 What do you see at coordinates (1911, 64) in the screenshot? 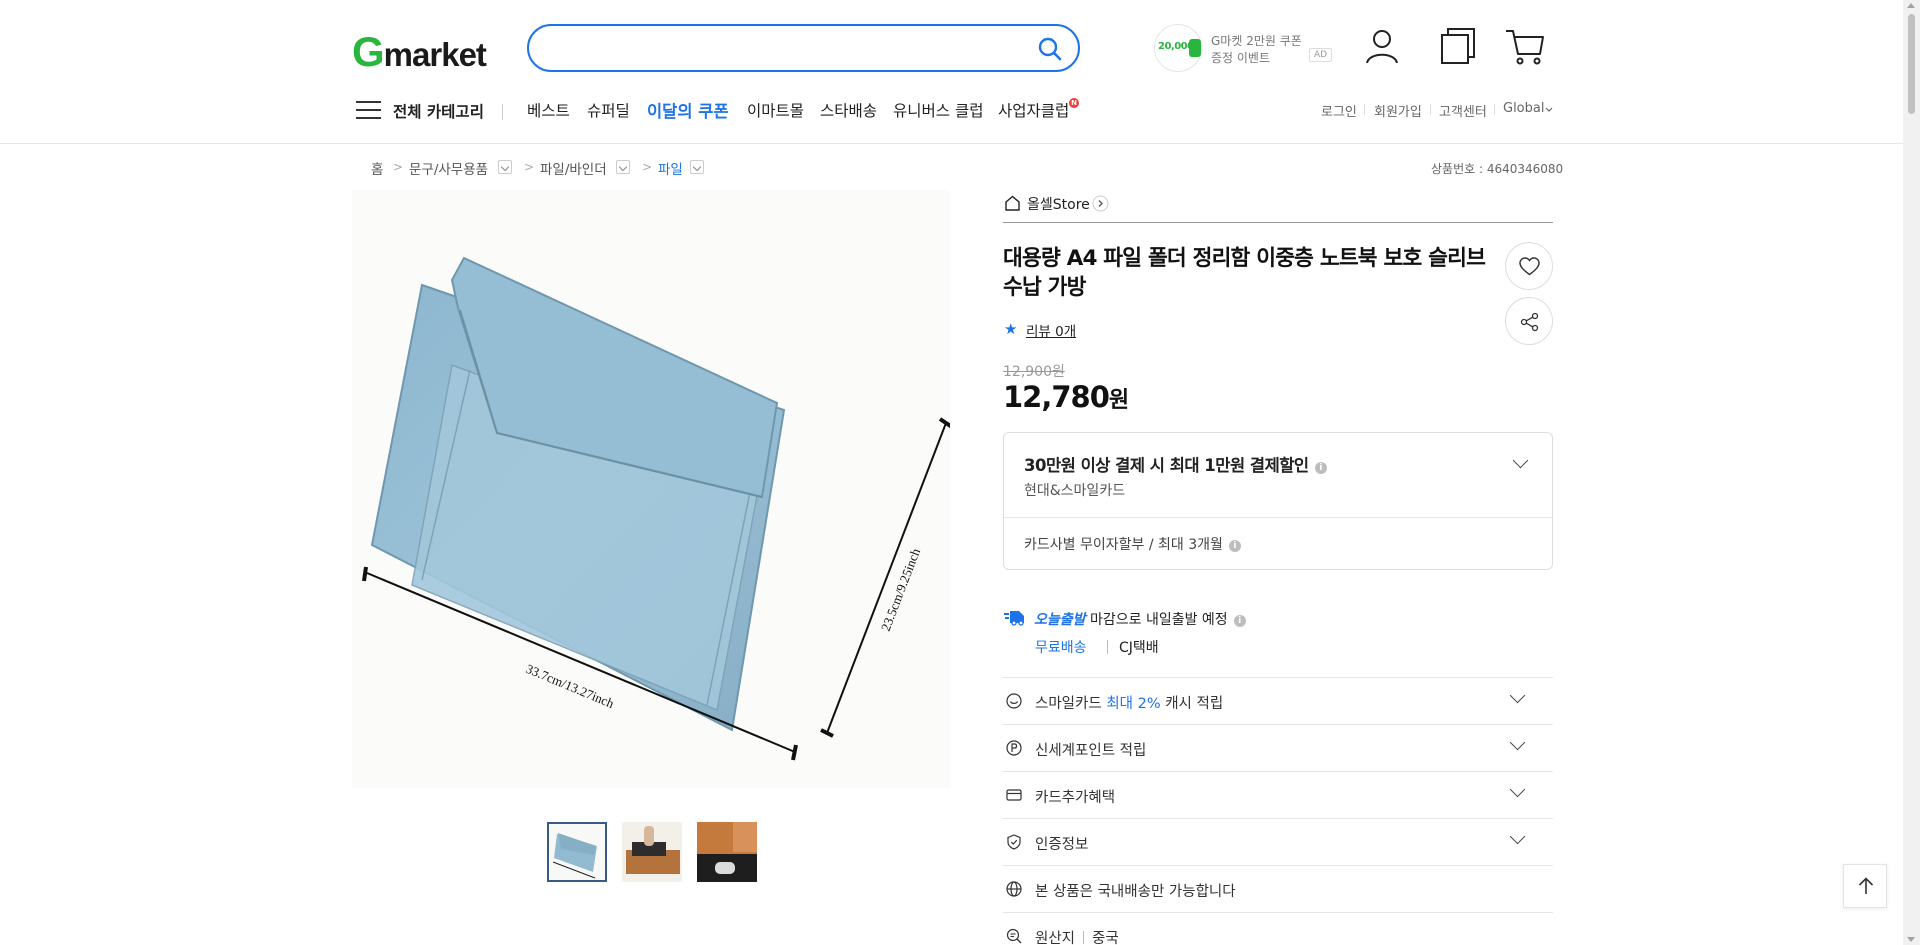
I see `scrollbar-thumb` at bounding box center [1911, 64].